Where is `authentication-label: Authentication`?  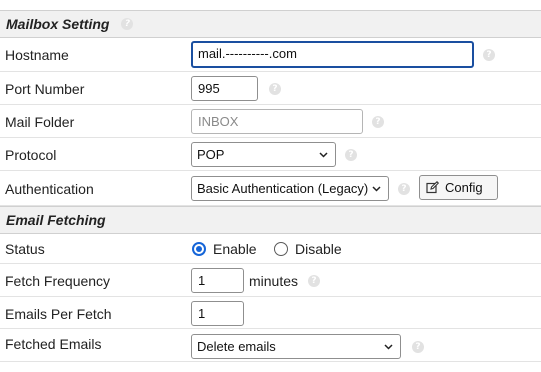 authentication-label: Authentication is located at coordinates (49, 189).